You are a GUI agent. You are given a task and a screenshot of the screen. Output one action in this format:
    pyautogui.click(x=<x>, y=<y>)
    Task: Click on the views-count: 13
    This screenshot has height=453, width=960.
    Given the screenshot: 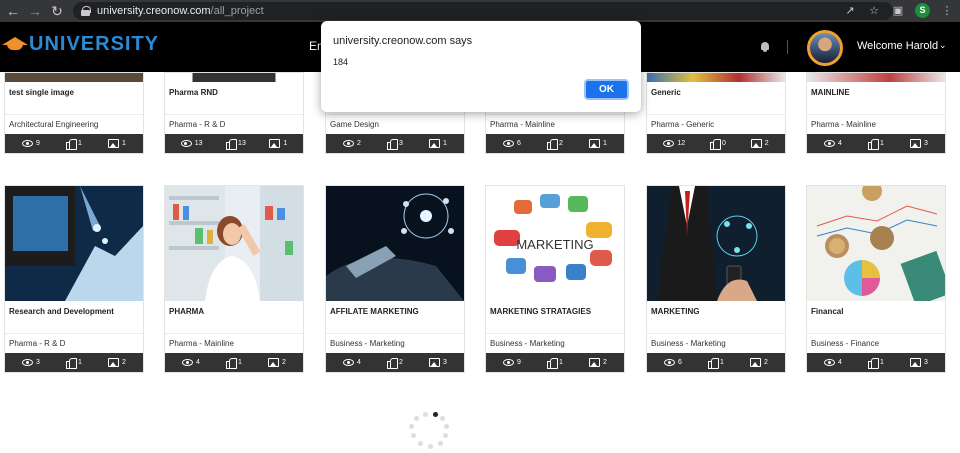 What is the action you would take?
    pyautogui.click(x=198, y=143)
    